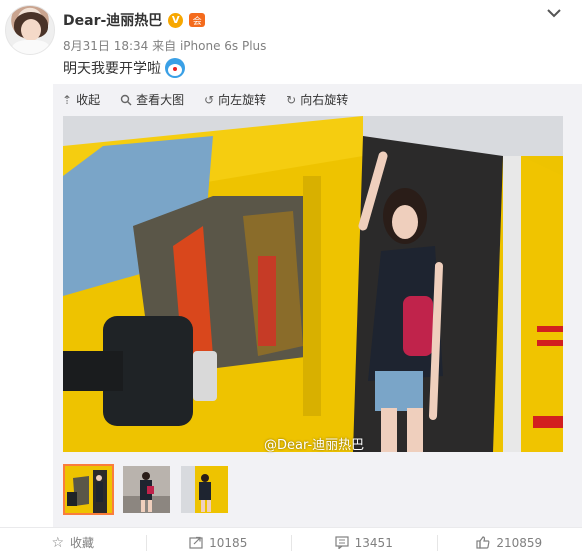  I want to click on post-meta: 8月31日 18:34 来自 iPhone 6s Plus, so click(164, 45).